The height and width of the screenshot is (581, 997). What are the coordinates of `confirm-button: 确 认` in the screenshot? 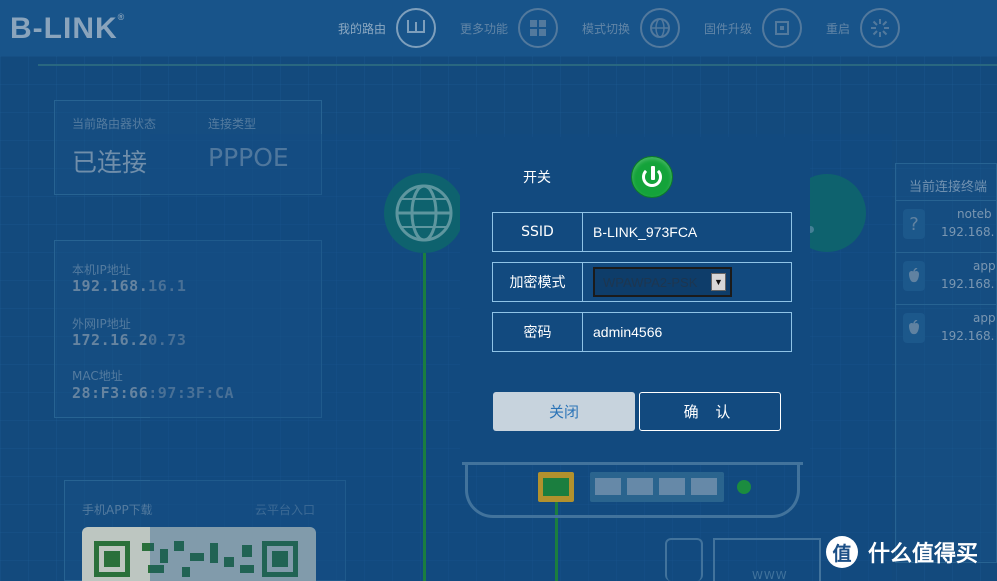 It's located at (710, 411).